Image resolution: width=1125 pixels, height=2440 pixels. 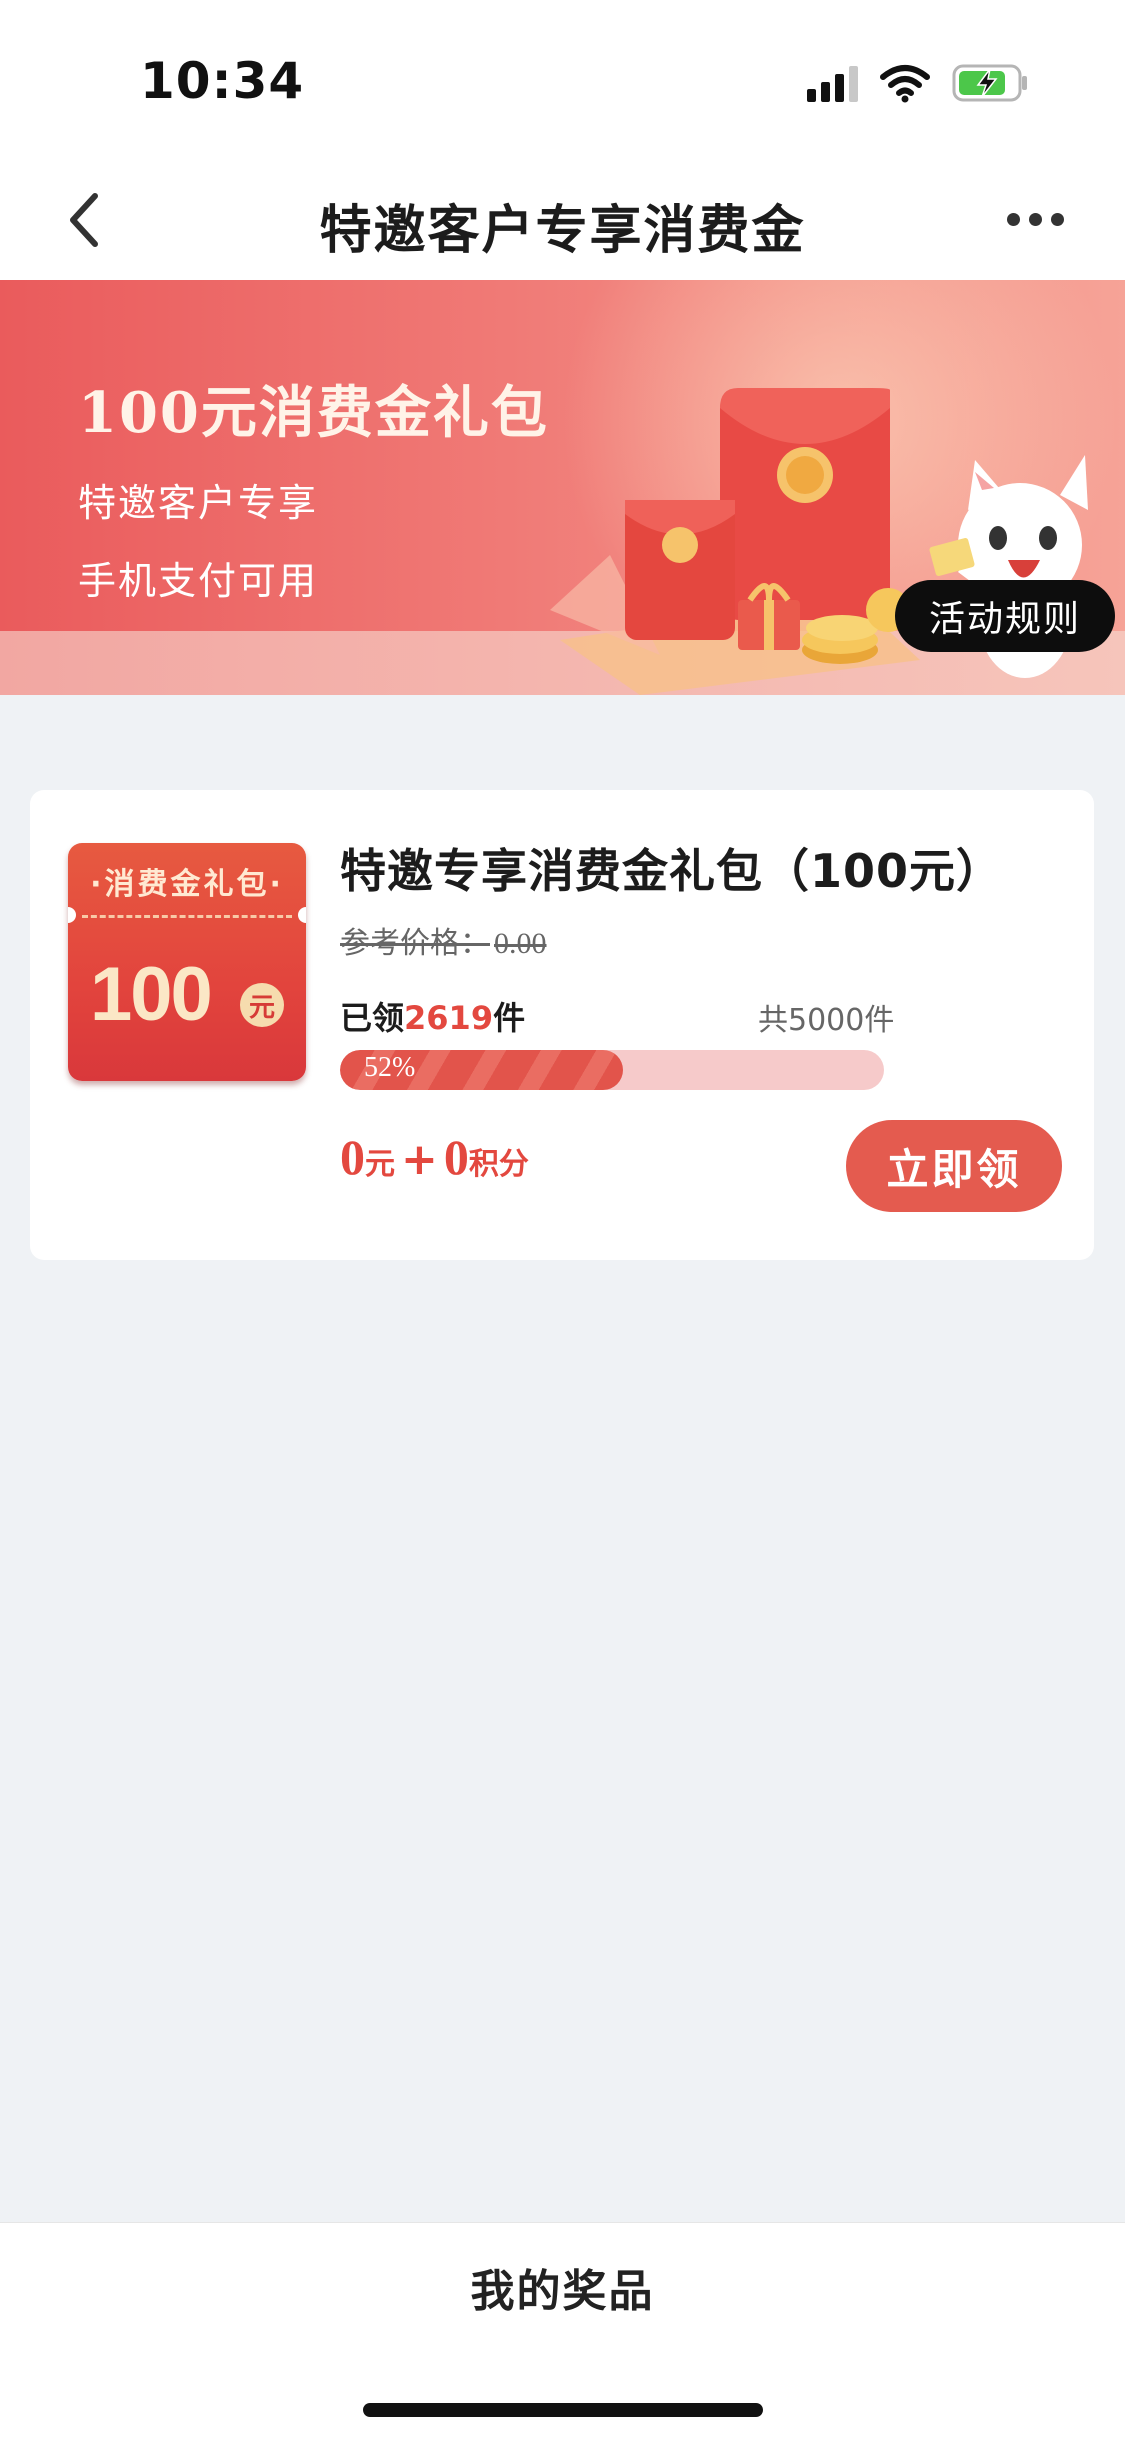 What do you see at coordinates (352, 1157) in the screenshot?
I see `price-cash: 0` at bounding box center [352, 1157].